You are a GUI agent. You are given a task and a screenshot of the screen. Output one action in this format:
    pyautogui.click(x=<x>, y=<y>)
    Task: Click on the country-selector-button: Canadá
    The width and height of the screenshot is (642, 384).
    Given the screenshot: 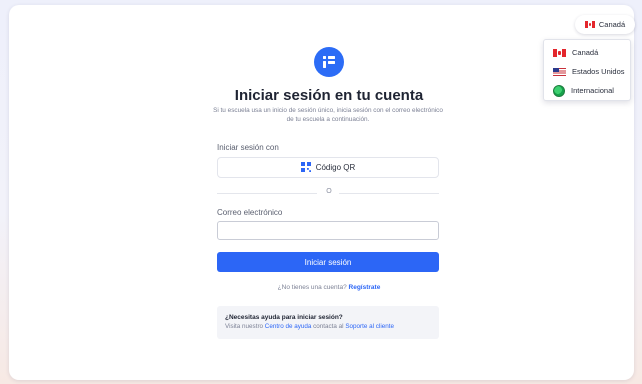 What is the action you would take?
    pyautogui.click(x=605, y=24)
    